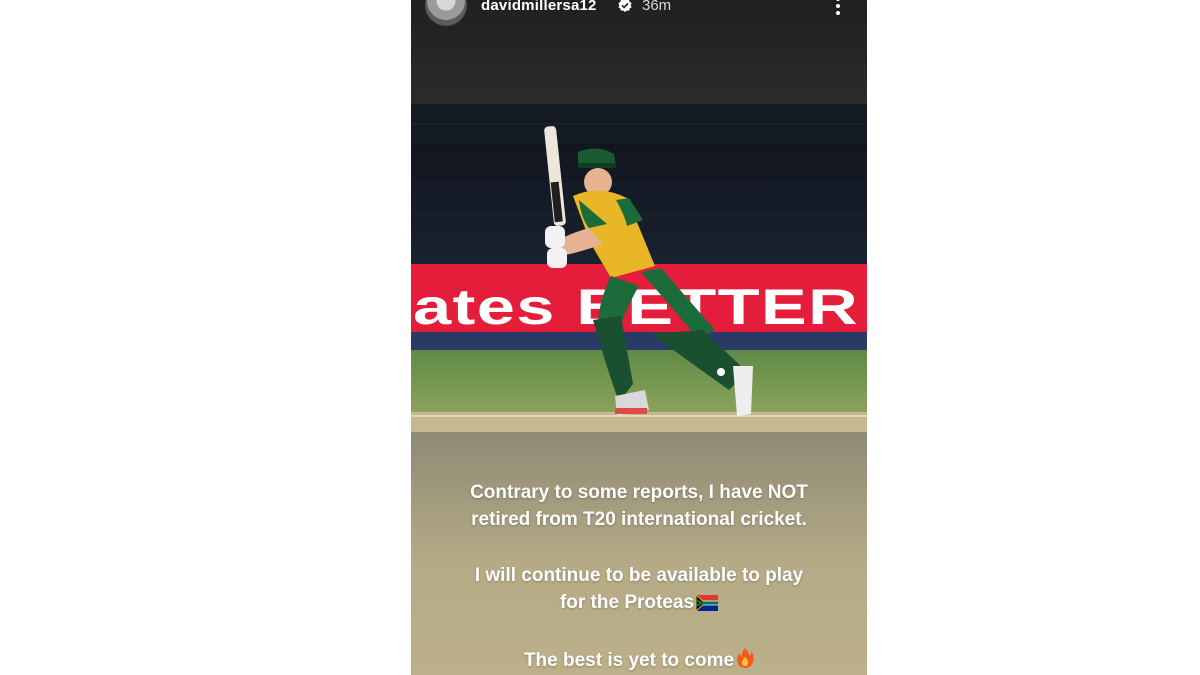 The width and height of the screenshot is (1200, 675). Describe the element at coordinates (539, 7) in the screenshot. I see `username: davidmillersa12` at that location.